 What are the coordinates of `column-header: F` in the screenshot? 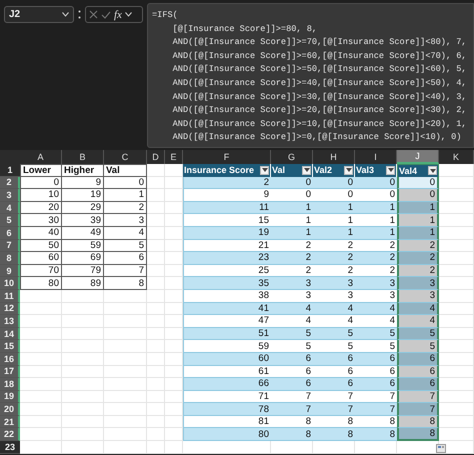 It's located at (227, 157).